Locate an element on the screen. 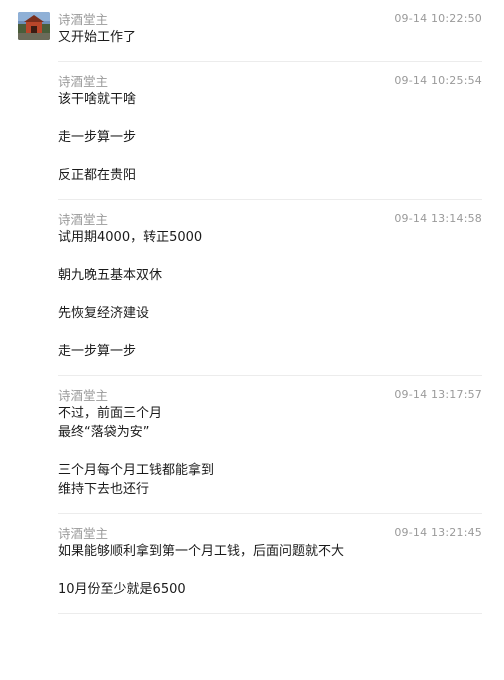 The width and height of the screenshot is (504, 680). message-paragraph: 先恢复经济建设 is located at coordinates (104, 313).